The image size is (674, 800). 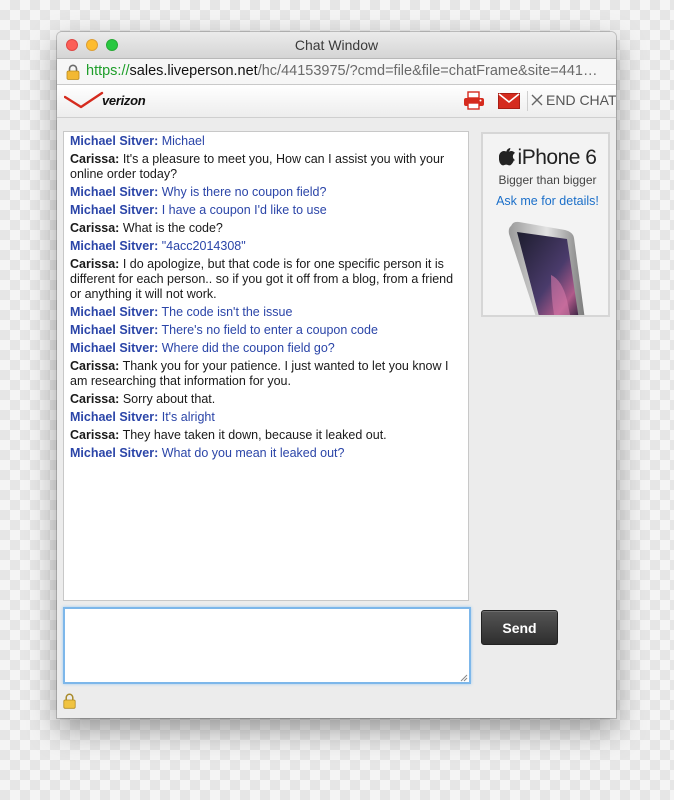 What do you see at coordinates (506, 157) in the screenshot?
I see `apple-logo-icon` at bounding box center [506, 157].